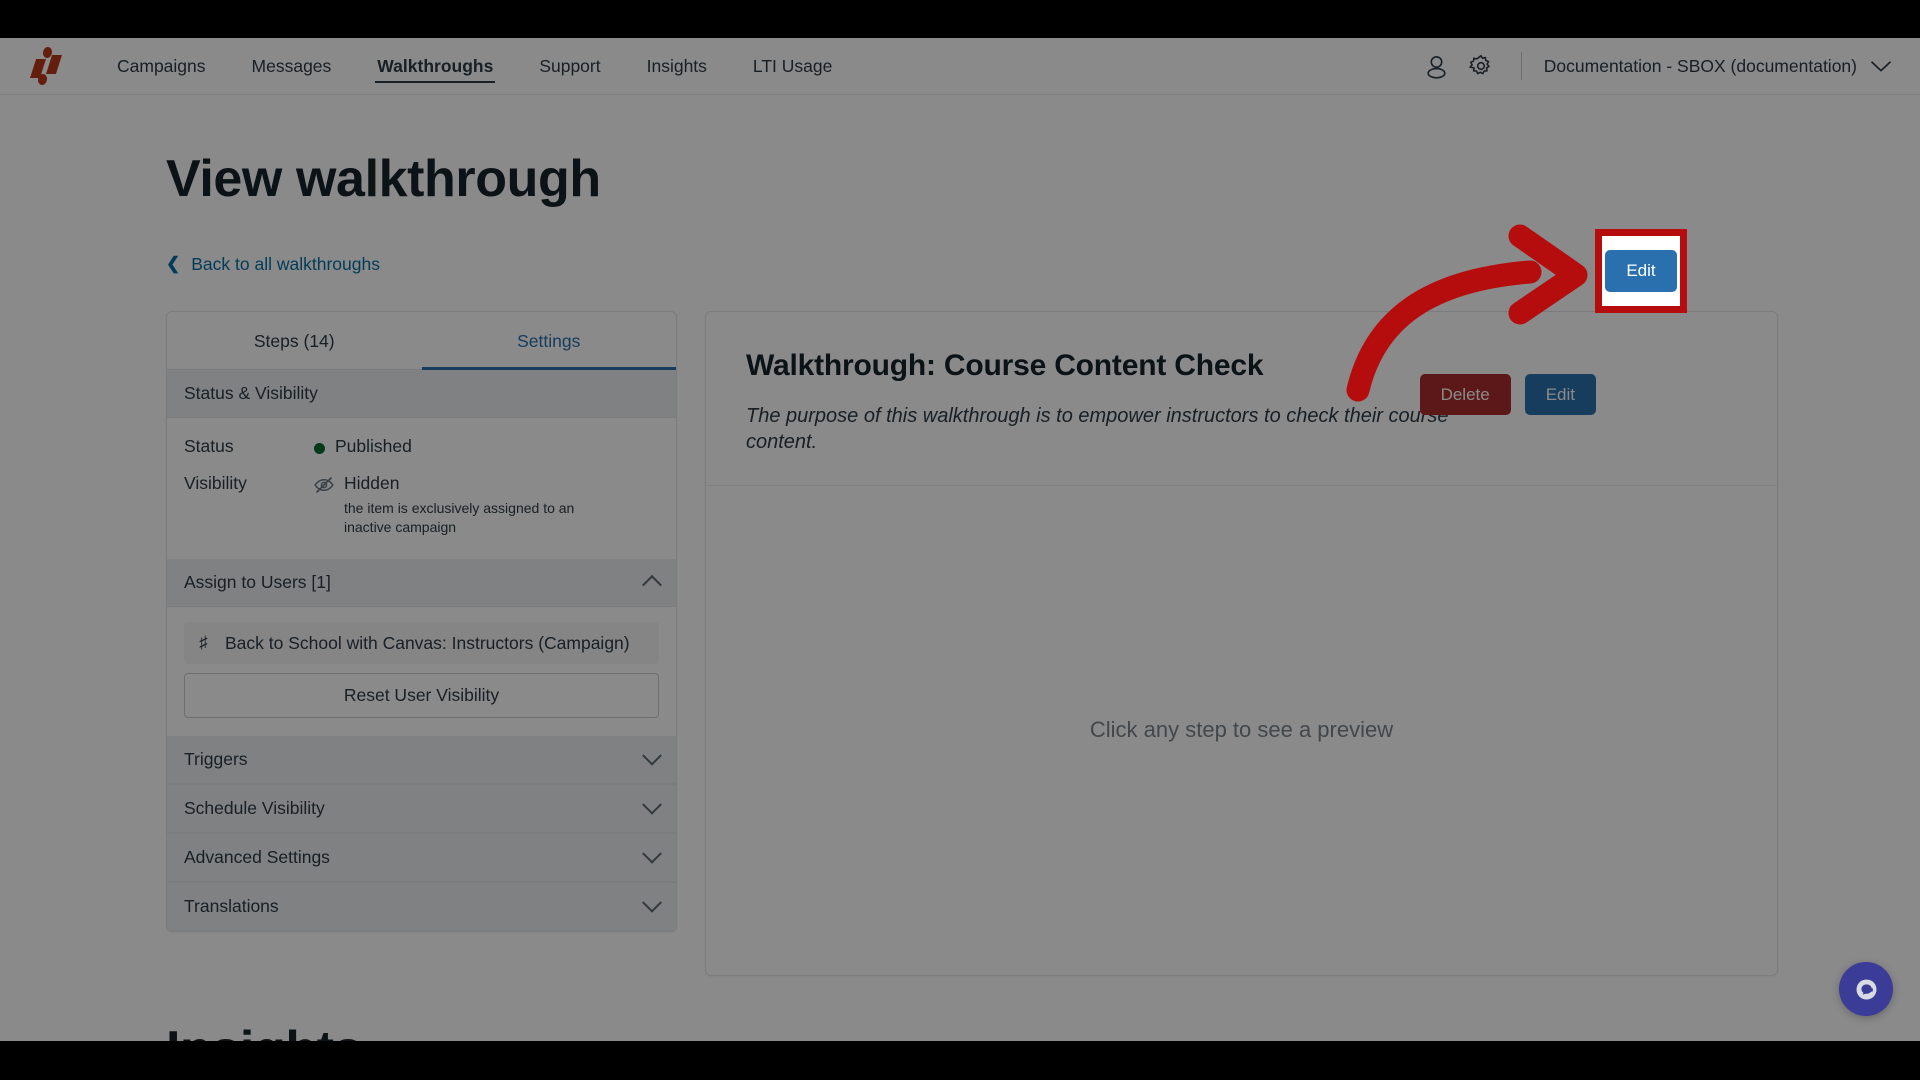 This screenshot has width=1920, height=1080. What do you see at coordinates (972, 1030) in the screenshot?
I see `insights-heading: Insights` at bounding box center [972, 1030].